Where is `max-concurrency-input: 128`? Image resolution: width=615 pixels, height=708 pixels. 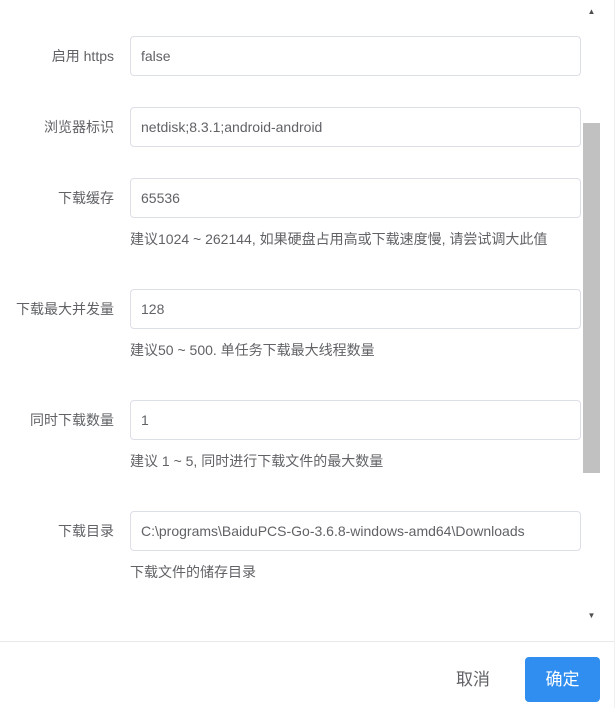
max-concurrency-input: 128 is located at coordinates (355, 309).